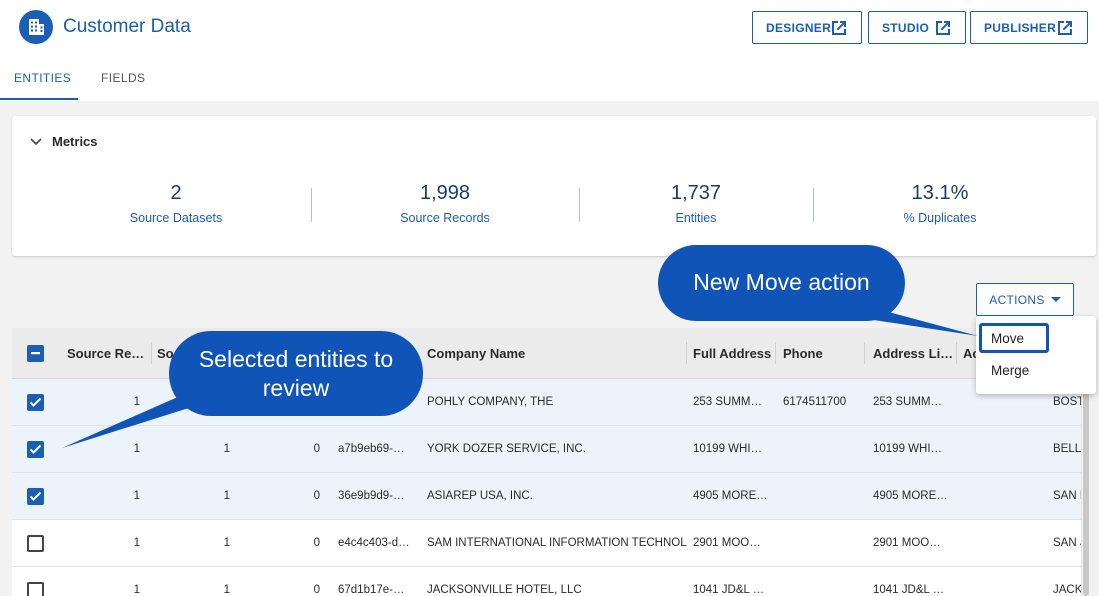 The width and height of the screenshot is (1099, 596). Describe the element at coordinates (445, 218) in the screenshot. I see `metric-label: Source Records` at that location.